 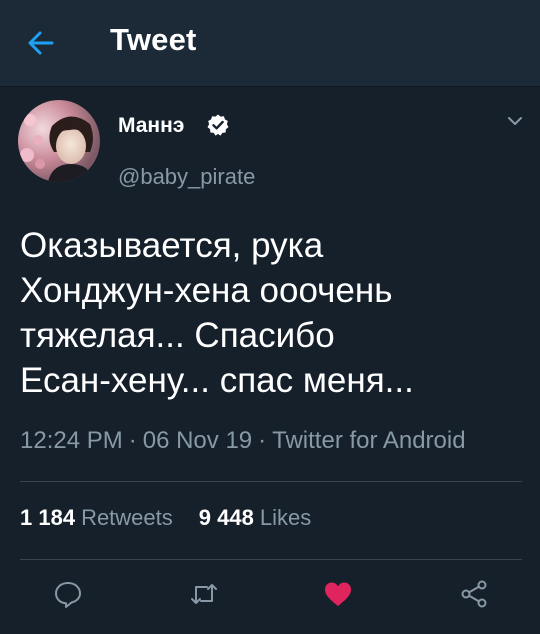 I want to click on like-button, so click(x=338, y=594).